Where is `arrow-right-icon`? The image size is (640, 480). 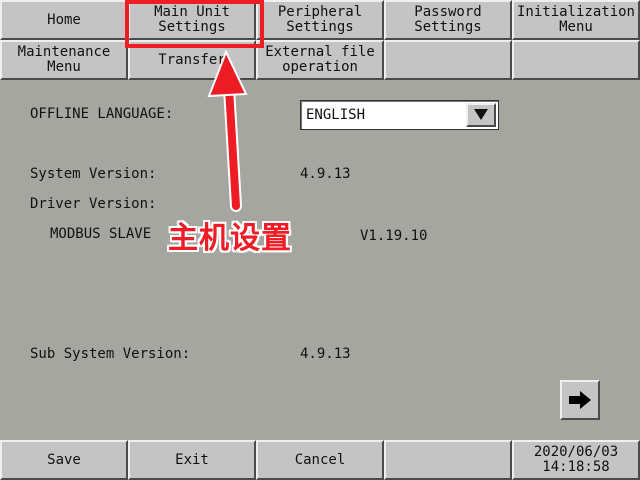
arrow-right-icon is located at coordinates (580, 400).